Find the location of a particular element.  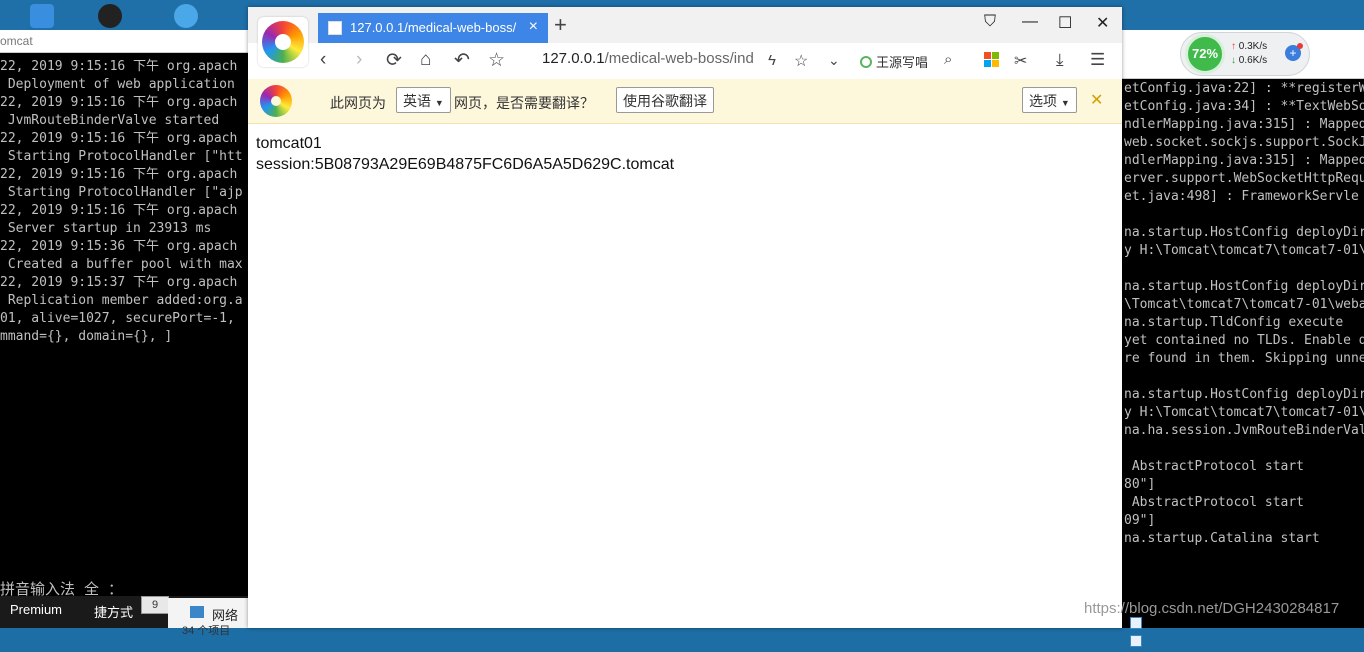

search-engine-icon is located at coordinates (866, 62).